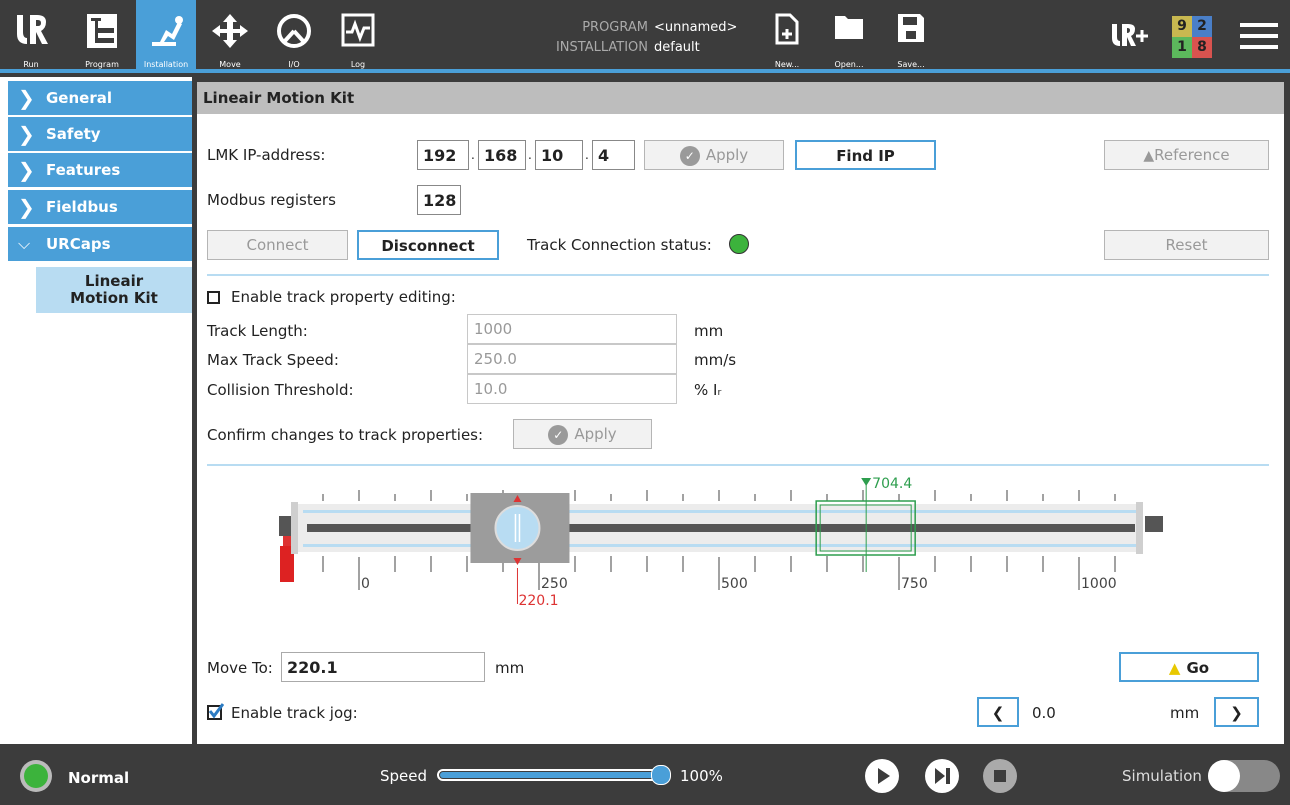 The width and height of the screenshot is (1290, 805). What do you see at coordinates (343, 297) in the screenshot?
I see `enable-track-property-editing-label: Enable track property editing:` at bounding box center [343, 297].